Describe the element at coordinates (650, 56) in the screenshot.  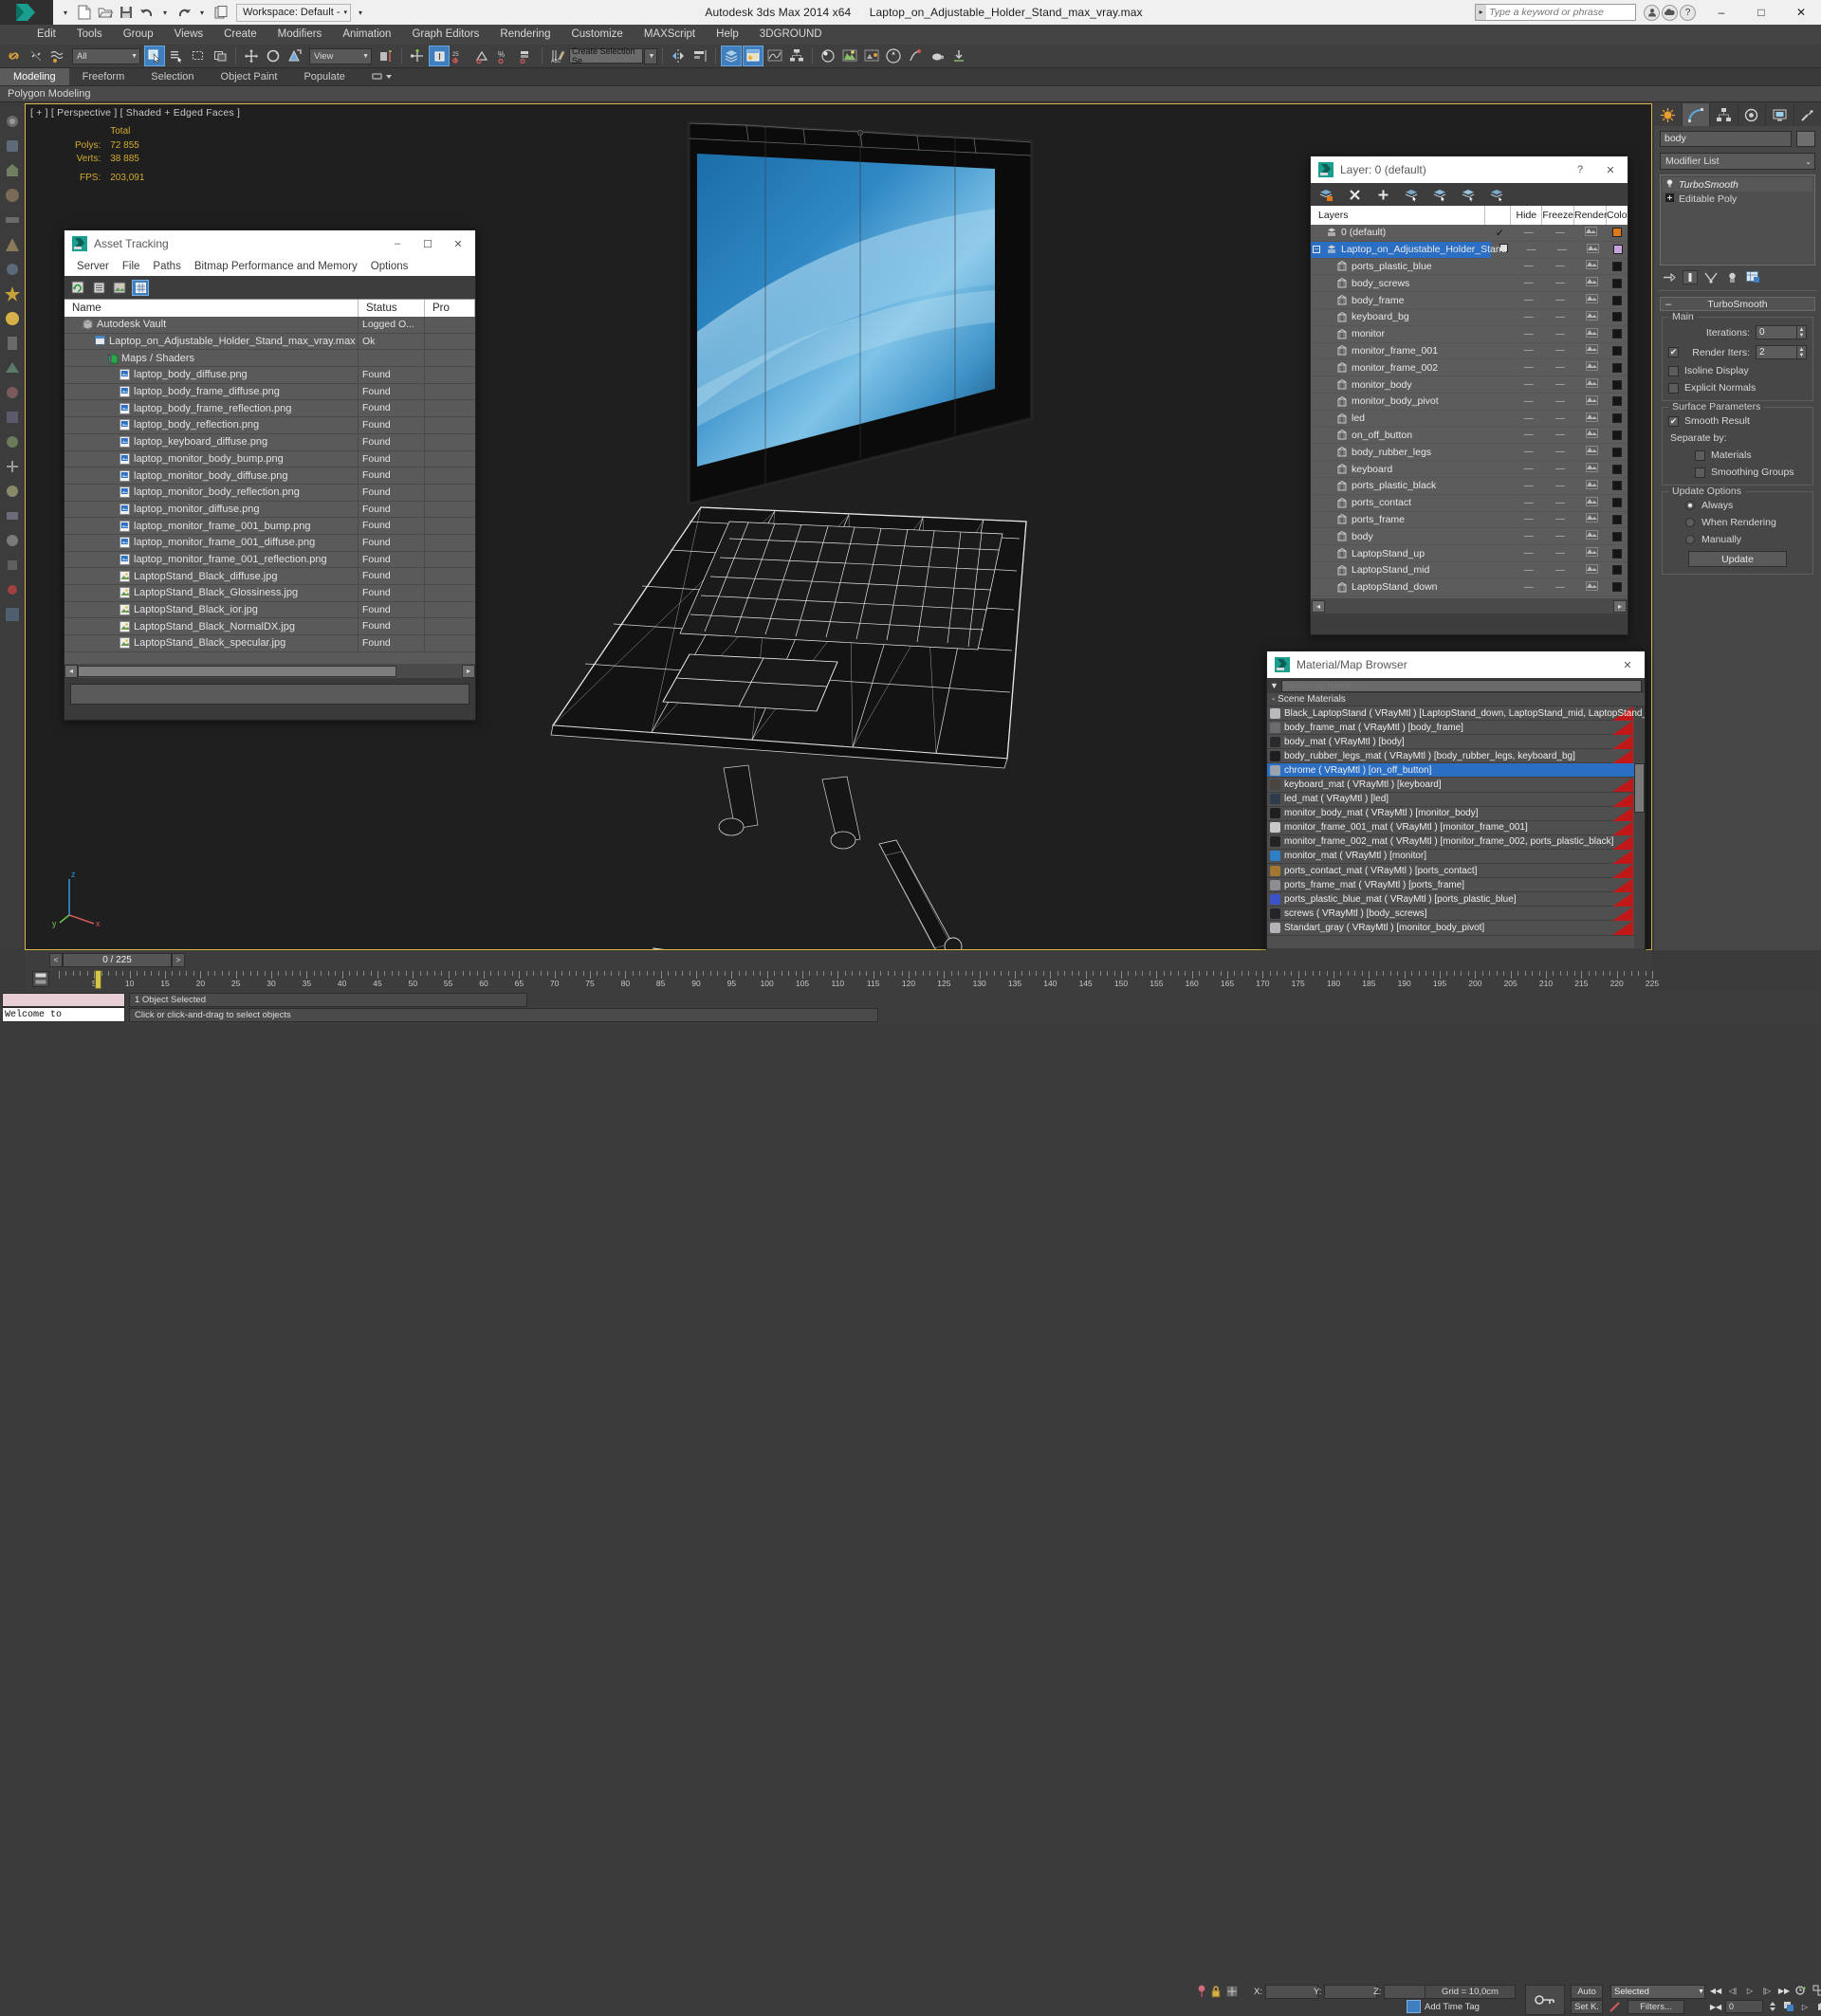
I see `named-selection-dropdown: ▼` at that location.